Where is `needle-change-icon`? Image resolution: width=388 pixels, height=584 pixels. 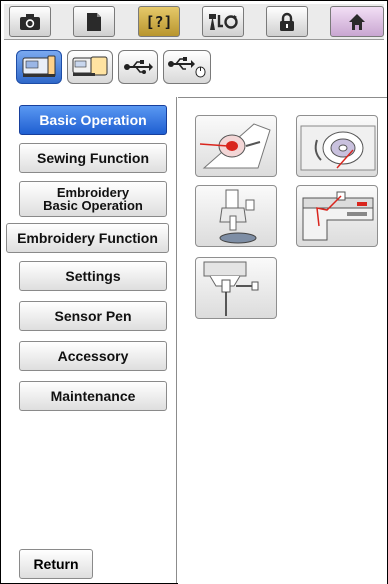
needle-change-icon is located at coordinates (231, 288).